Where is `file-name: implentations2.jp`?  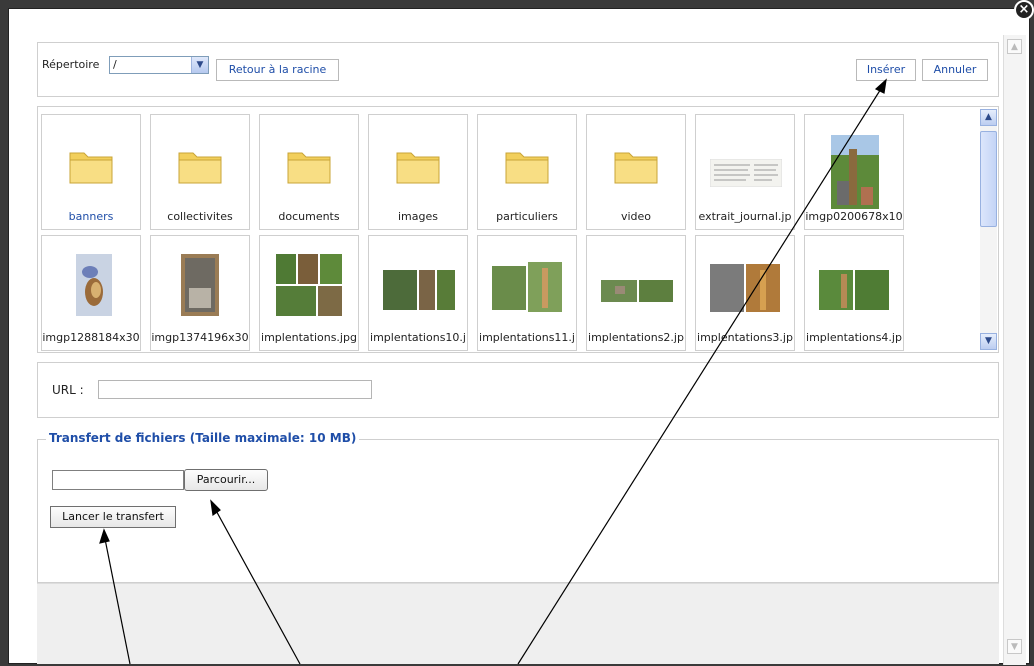
file-name: implentations2.jp is located at coordinates (636, 337).